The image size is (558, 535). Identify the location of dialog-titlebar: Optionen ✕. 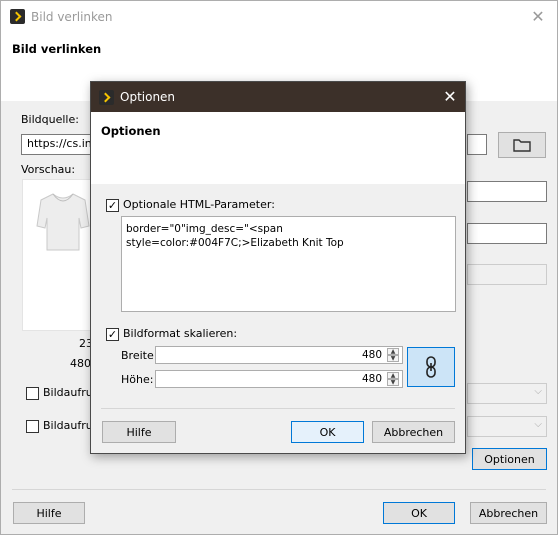
(278, 97).